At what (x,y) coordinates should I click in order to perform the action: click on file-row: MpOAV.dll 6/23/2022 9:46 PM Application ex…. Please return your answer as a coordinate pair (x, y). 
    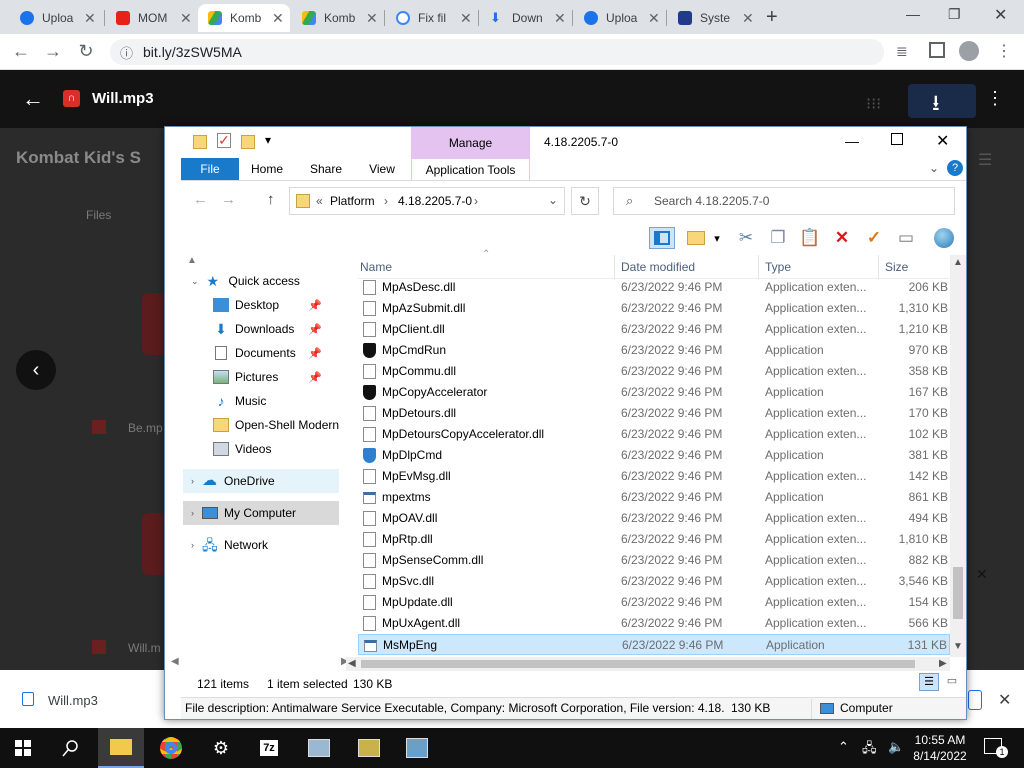
    Looking at the image, I should click on (654, 518).